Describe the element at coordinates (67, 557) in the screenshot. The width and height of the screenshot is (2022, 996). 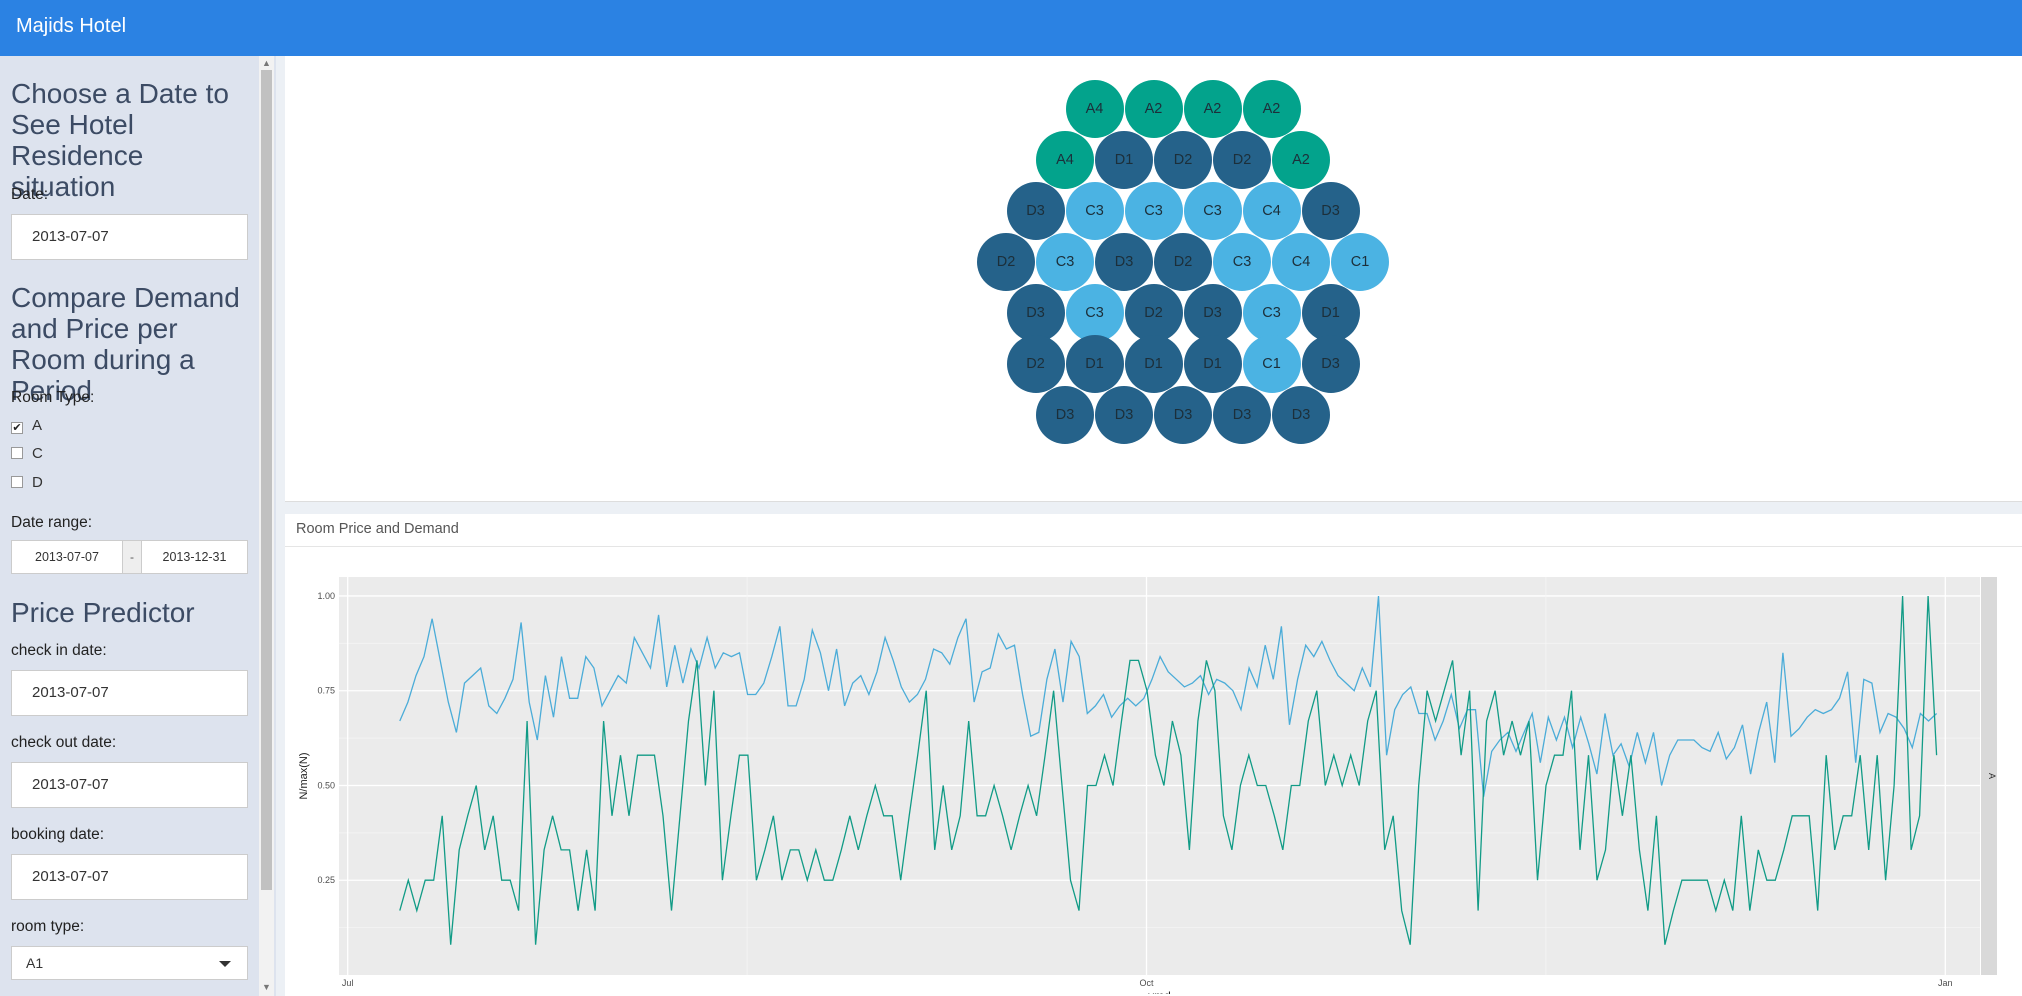
I see `date-range-start-input: 2013-07-07` at that location.